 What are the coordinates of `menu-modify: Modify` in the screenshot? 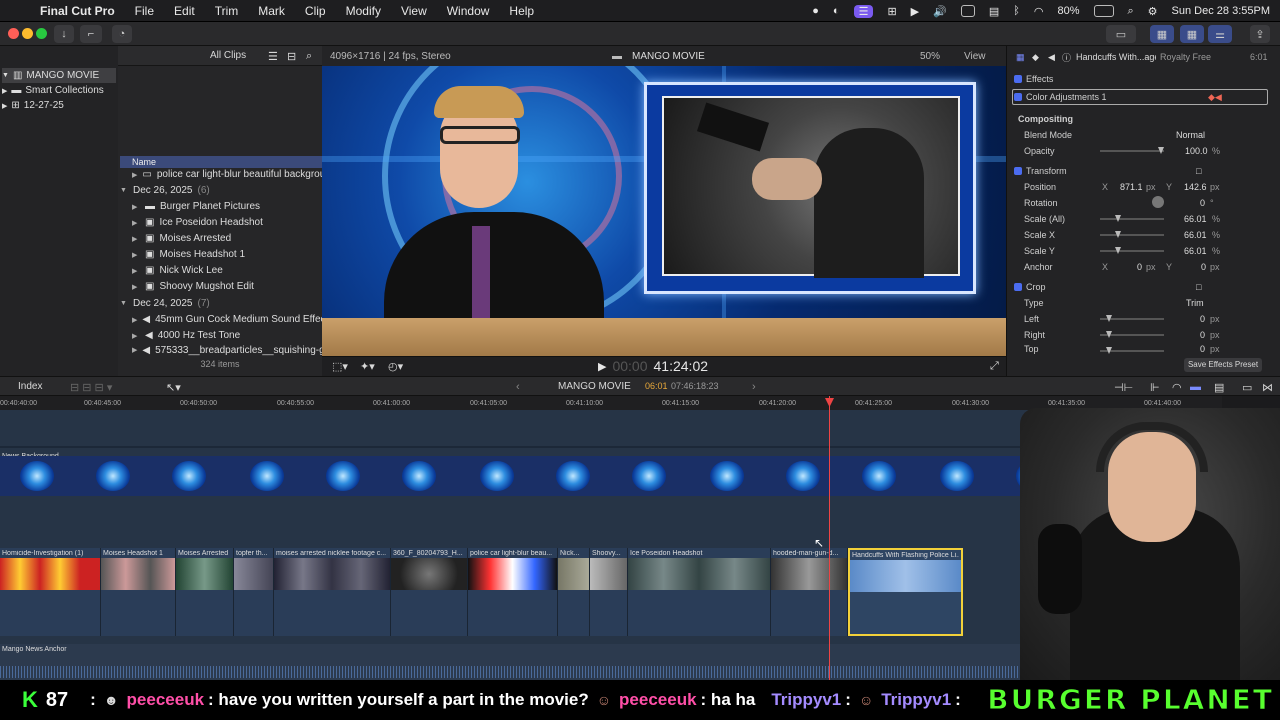 It's located at (363, 11).